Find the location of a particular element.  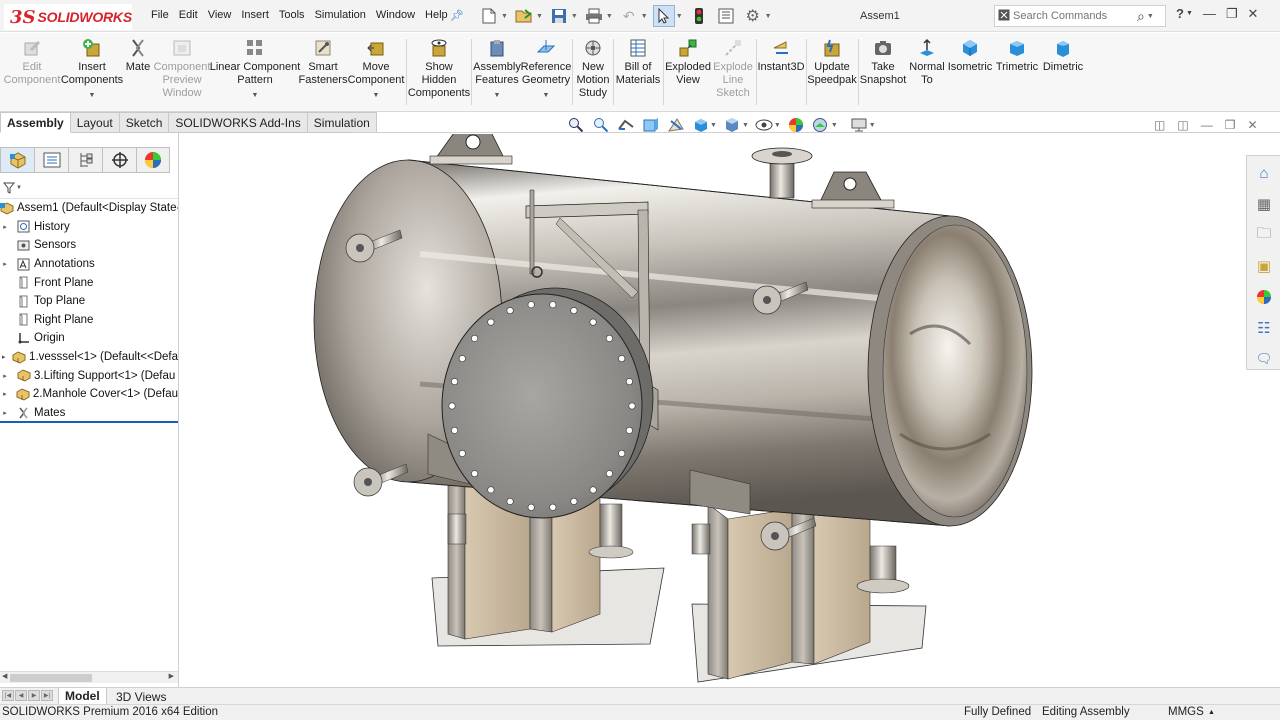

tree-node-lifting-support: ▸ 3.Lifting Support<1> (Defau is located at coordinates (89, 375).